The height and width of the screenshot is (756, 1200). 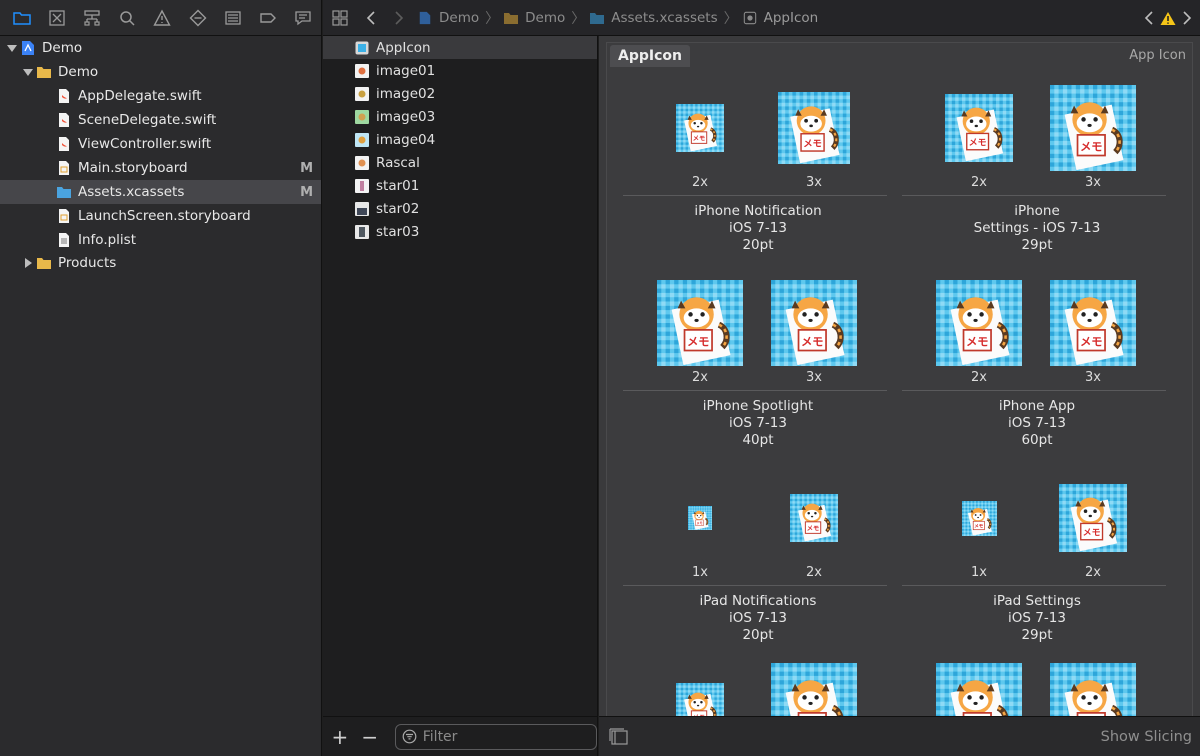 I want to click on scale-label: 3x, so click(x=1093, y=377).